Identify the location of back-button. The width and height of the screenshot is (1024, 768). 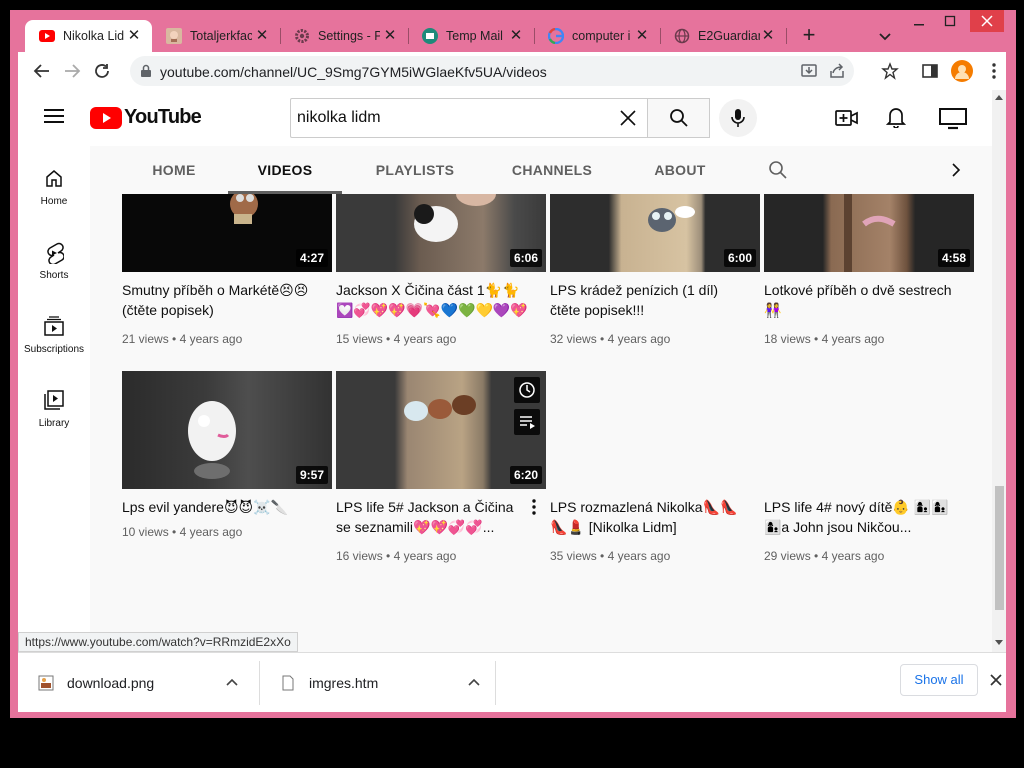
(42, 71).